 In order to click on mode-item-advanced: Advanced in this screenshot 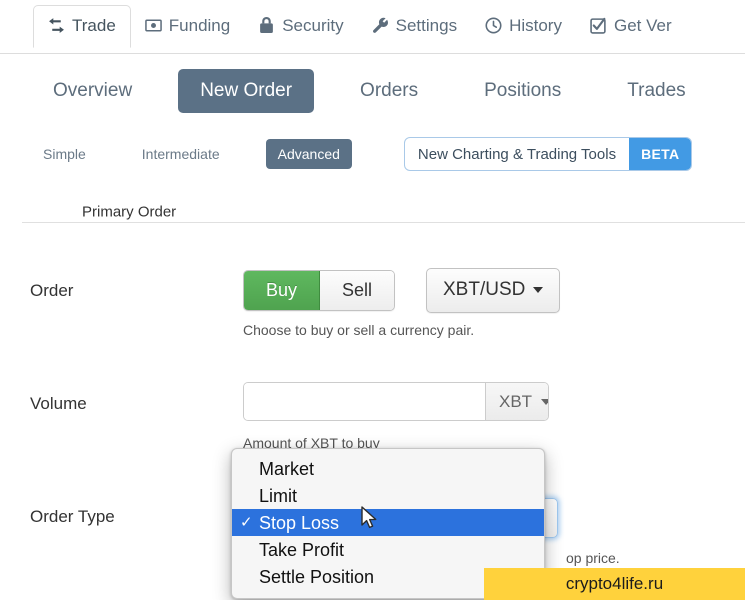, I will do `click(308, 154)`.